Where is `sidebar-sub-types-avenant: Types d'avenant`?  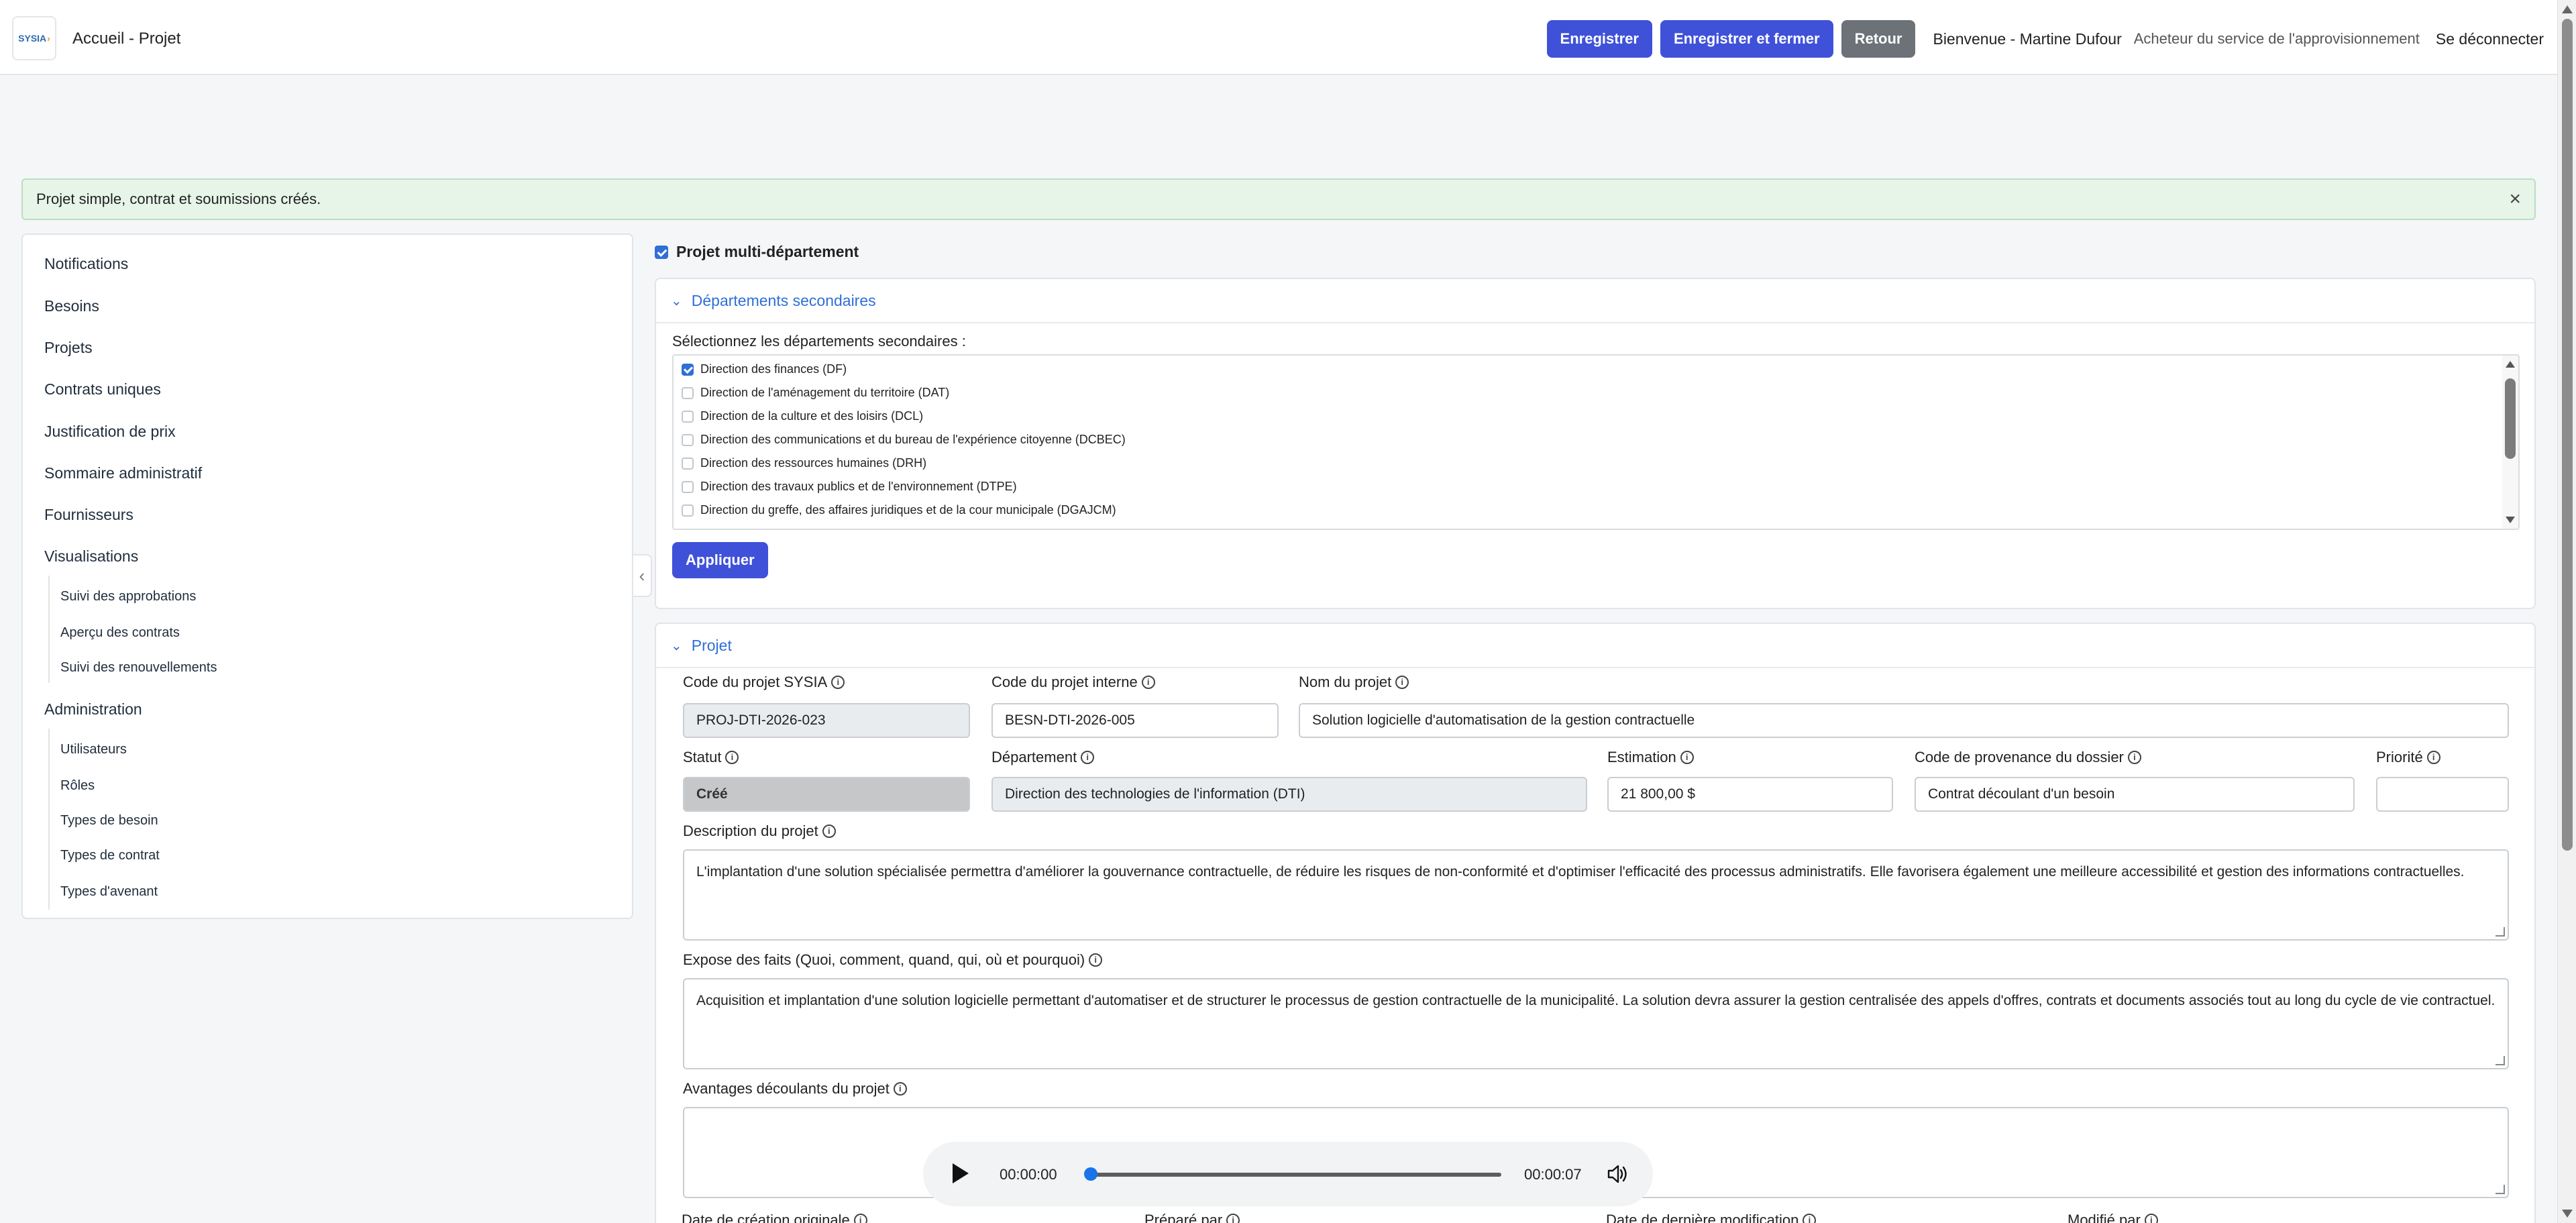 sidebar-sub-types-avenant: Types d'avenant is located at coordinates (109, 892).